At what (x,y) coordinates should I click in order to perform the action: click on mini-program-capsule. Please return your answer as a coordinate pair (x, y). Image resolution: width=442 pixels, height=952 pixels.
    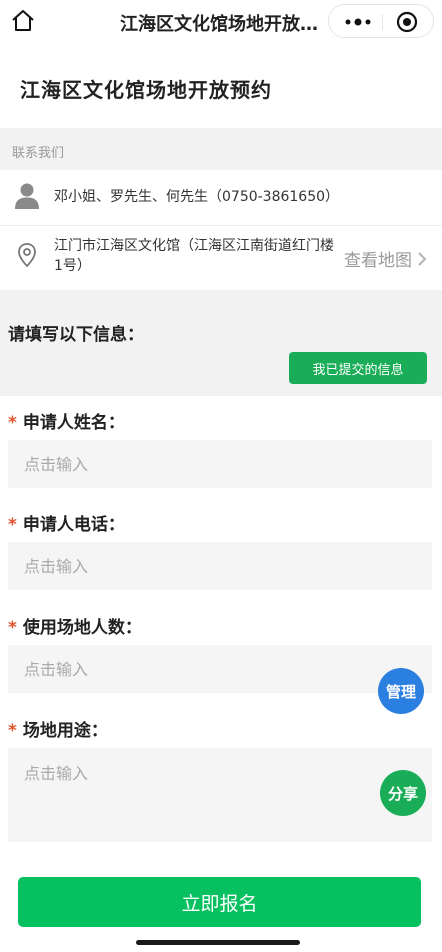
    Looking at the image, I should click on (381, 21).